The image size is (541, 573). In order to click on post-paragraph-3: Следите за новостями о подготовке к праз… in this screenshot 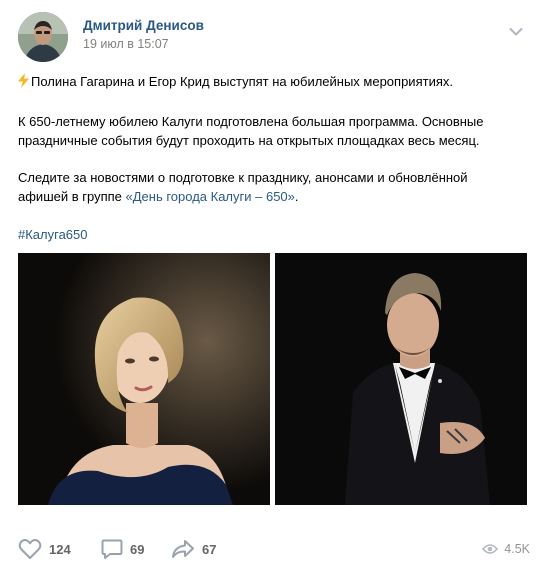, I will do `click(270, 187)`.